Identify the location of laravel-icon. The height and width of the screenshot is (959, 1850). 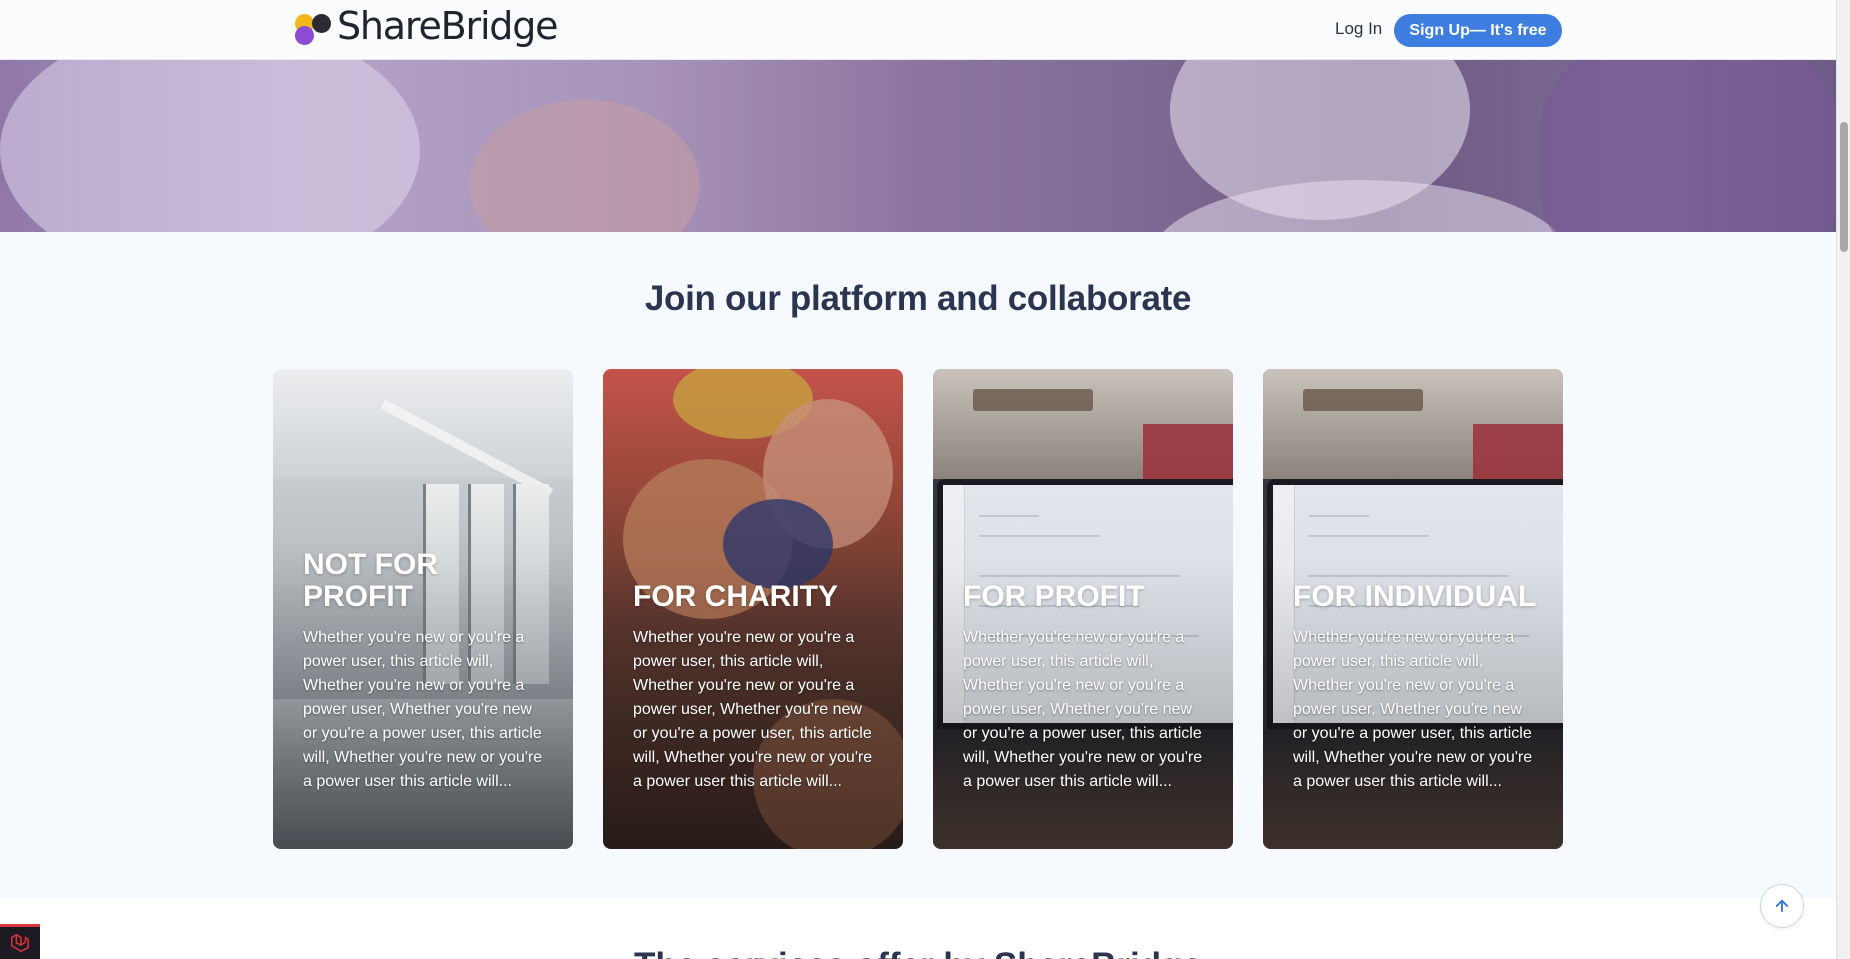
(20, 943).